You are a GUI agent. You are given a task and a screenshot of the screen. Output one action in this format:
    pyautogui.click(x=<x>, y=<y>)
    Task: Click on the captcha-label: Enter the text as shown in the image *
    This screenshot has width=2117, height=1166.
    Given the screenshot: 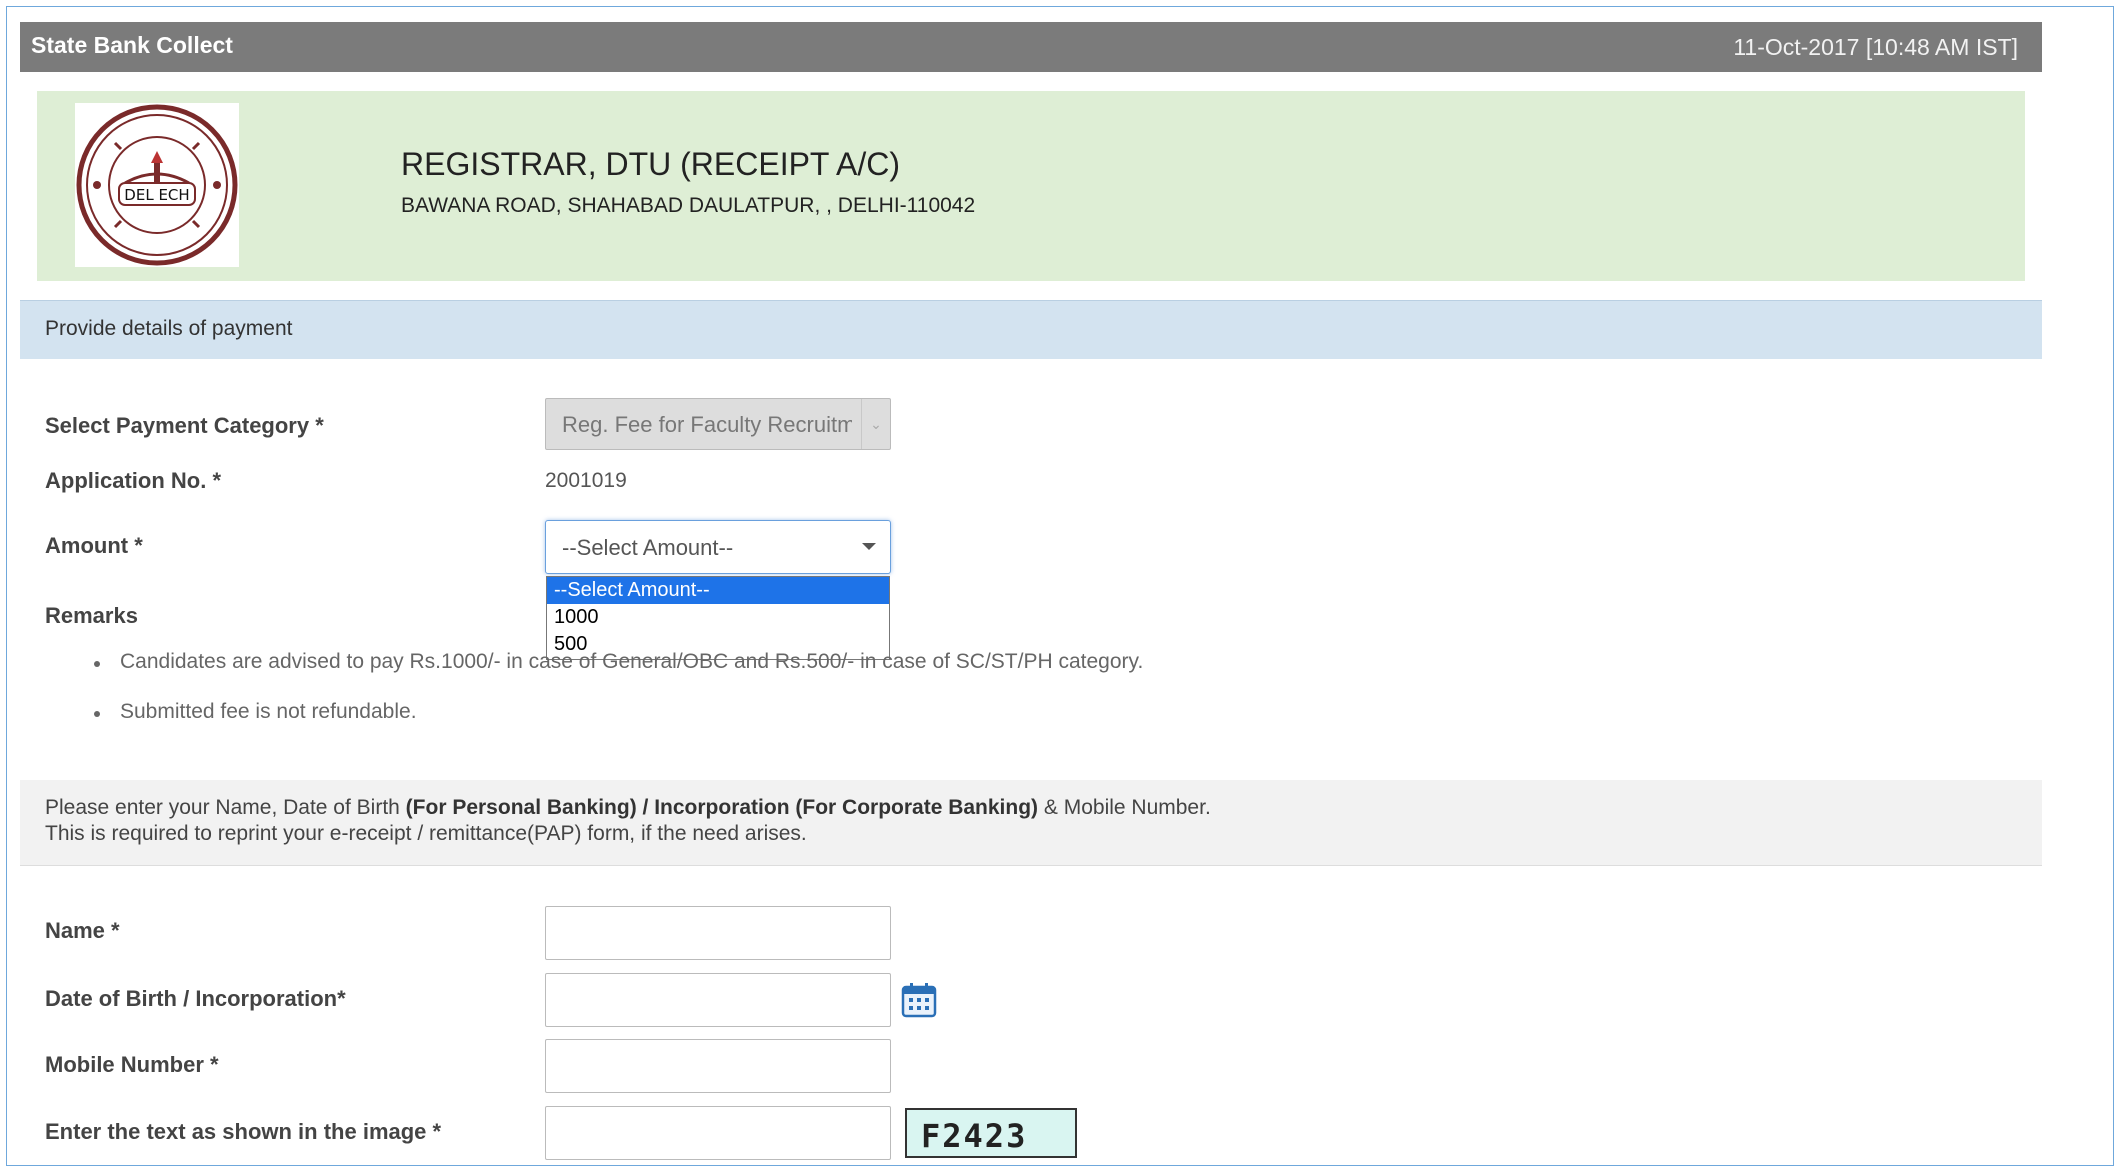 What is the action you would take?
    pyautogui.click(x=243, y=1131)
    